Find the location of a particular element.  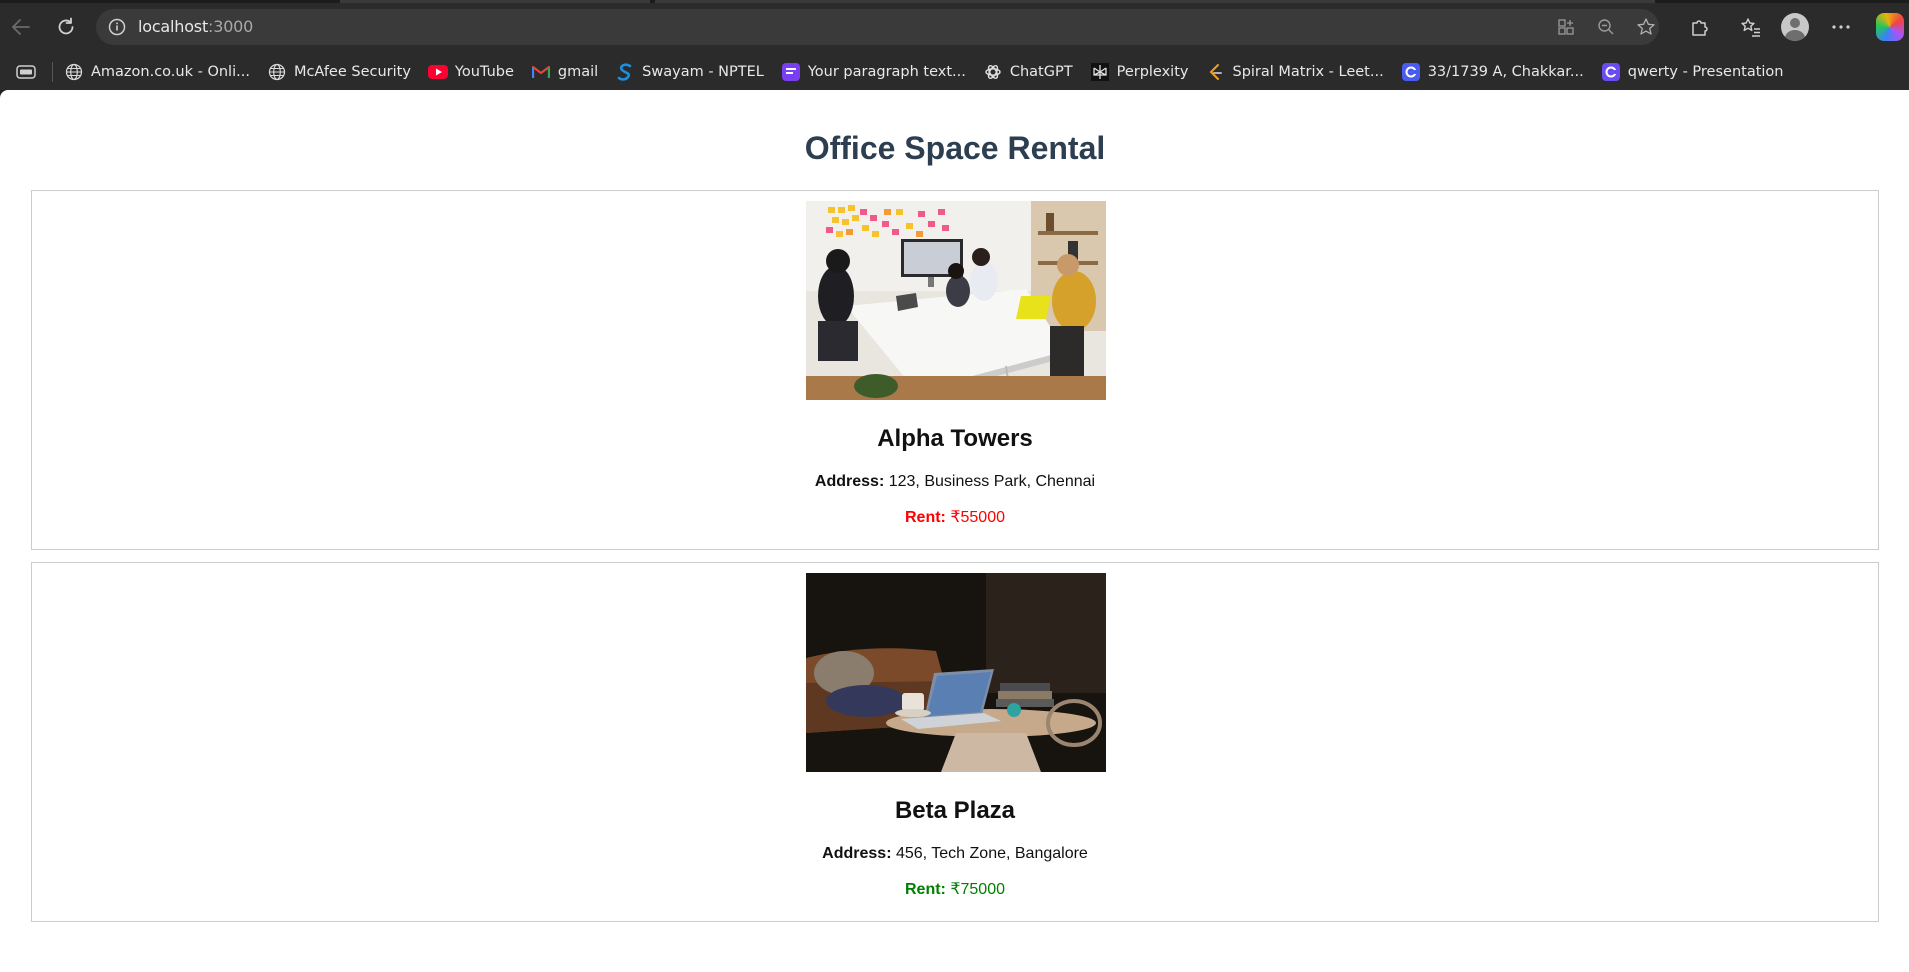

bookmark-gmail: gmail is located at coordinates (564, 72).